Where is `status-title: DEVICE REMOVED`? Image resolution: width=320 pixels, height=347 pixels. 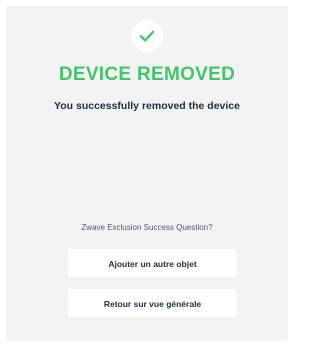
status-title: DEVICE REMOVED is located at coordinates (147, 74).